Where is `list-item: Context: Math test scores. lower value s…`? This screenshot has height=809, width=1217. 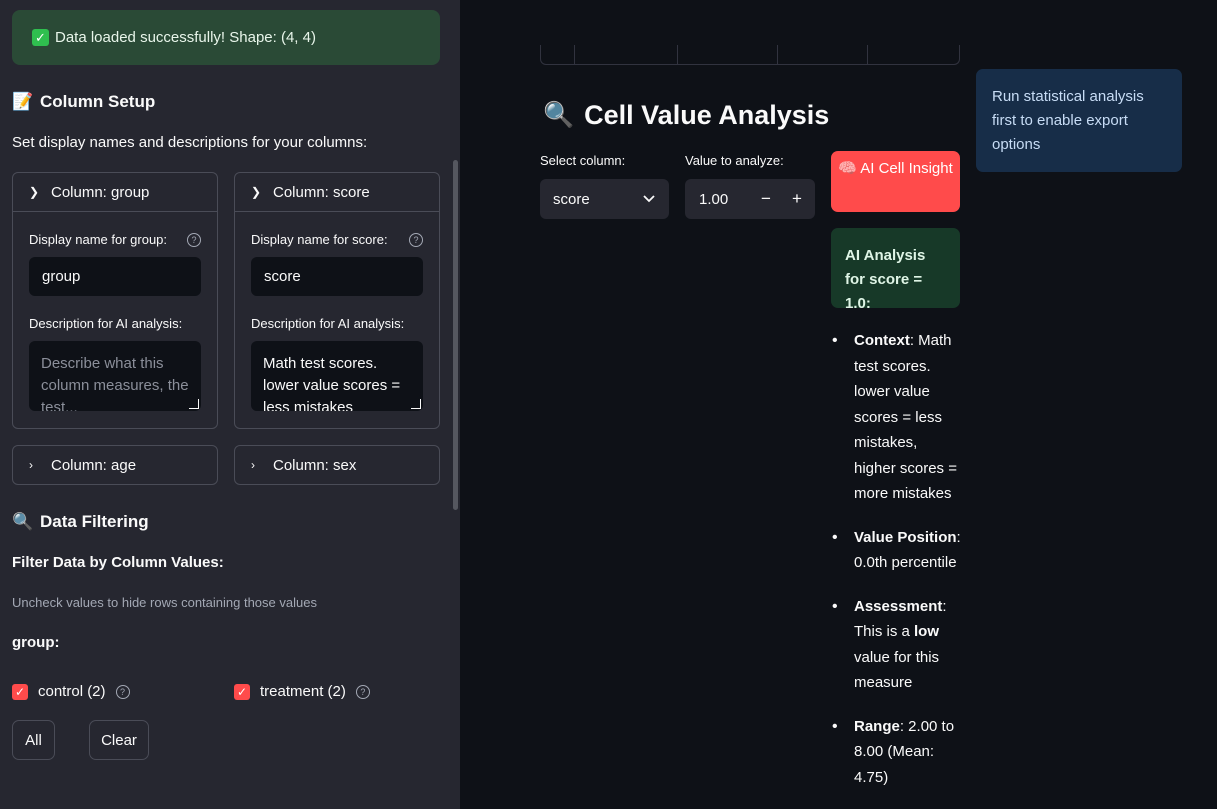 list-item: Context: Math test scores. lower value s… is located at coordinates (897, 417).